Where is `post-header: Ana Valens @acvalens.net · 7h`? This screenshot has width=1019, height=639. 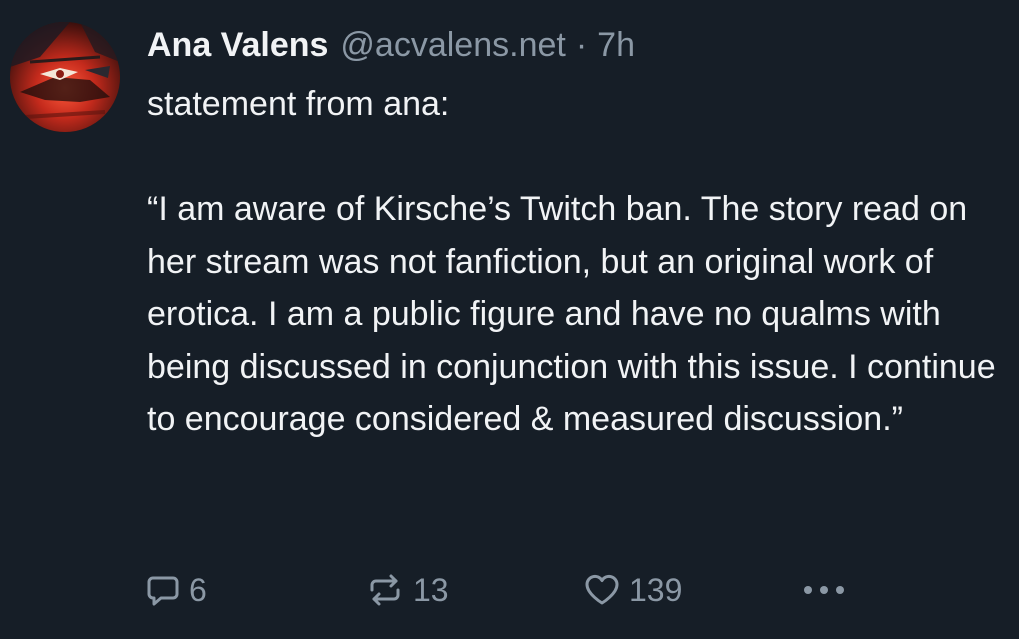 post-header: Ana Valens @acvalens.net · 7h is located at coordinates (391, 45).